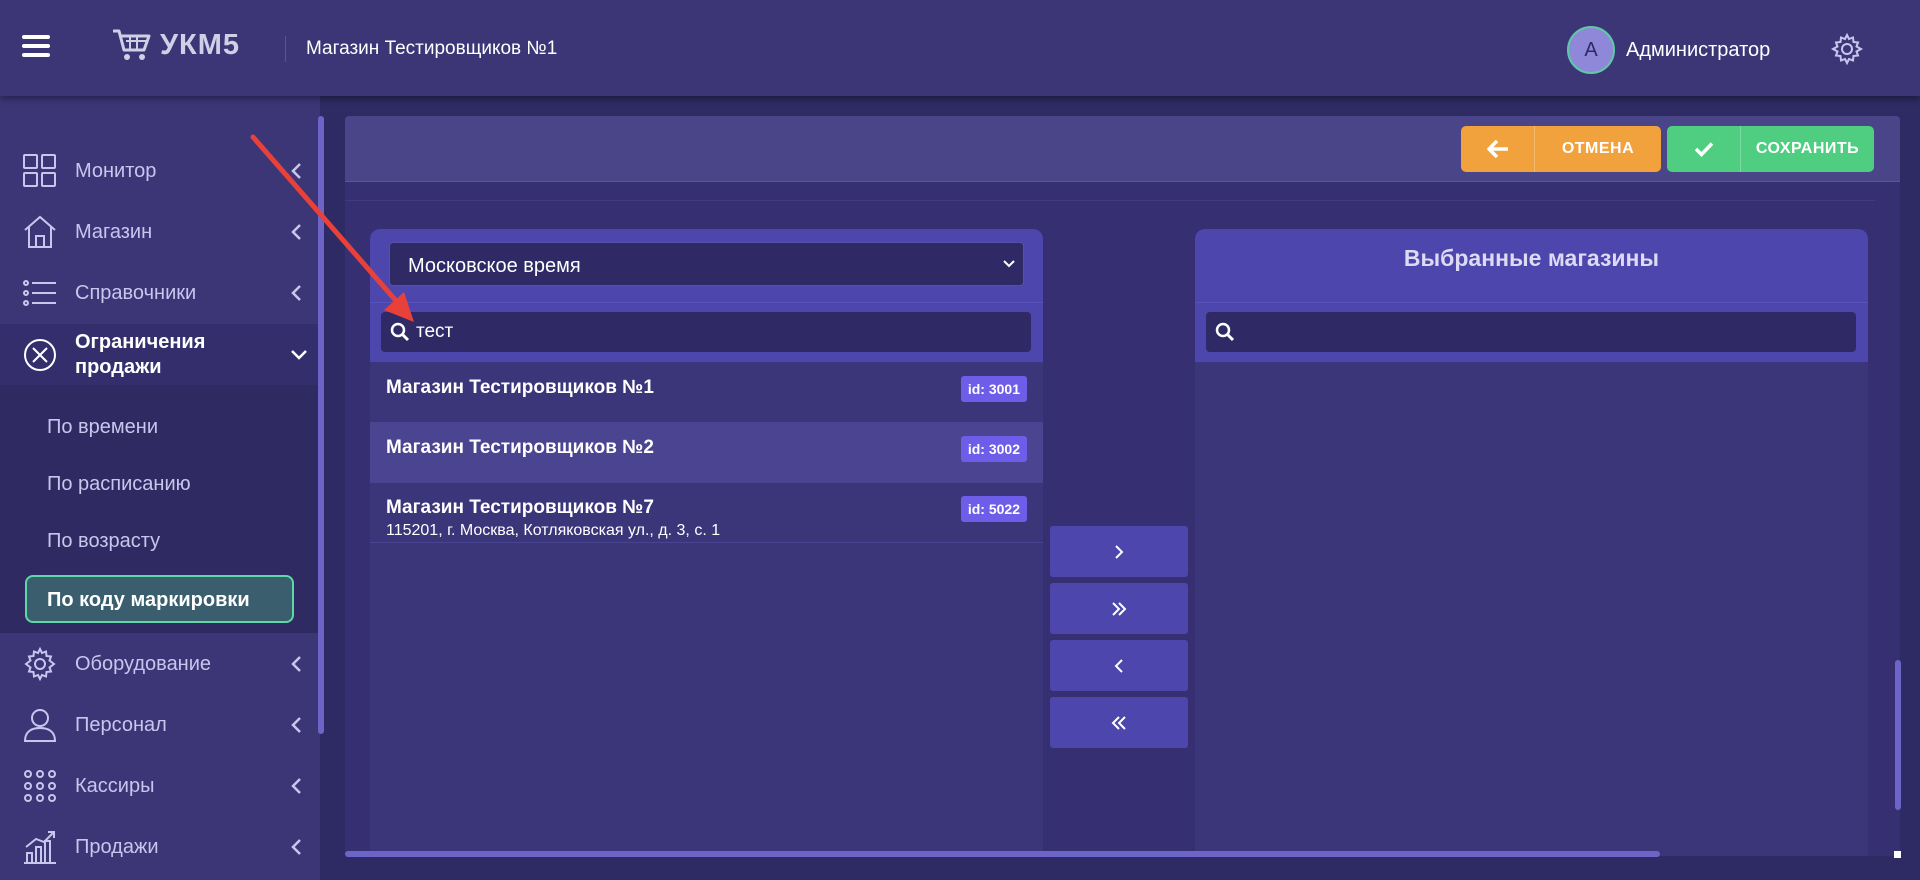  Describe the element at coordinates (114, 231) in the screenshot. I see `sidebar-item-label: Магазин` at that location.